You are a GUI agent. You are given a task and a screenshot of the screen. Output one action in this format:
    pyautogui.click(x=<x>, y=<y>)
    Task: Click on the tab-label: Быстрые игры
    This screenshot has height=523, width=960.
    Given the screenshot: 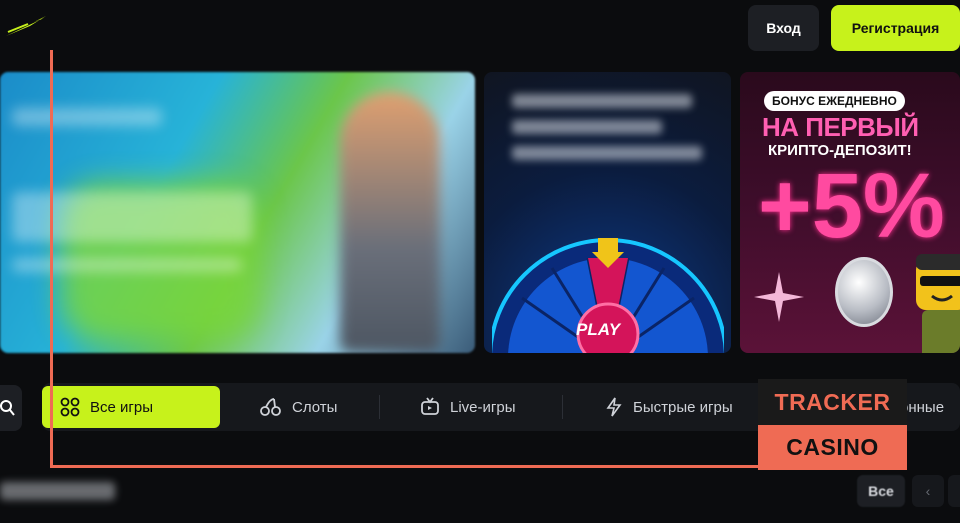 What is the action you would take?
    pyautogui.click(x=683, y=407)
    